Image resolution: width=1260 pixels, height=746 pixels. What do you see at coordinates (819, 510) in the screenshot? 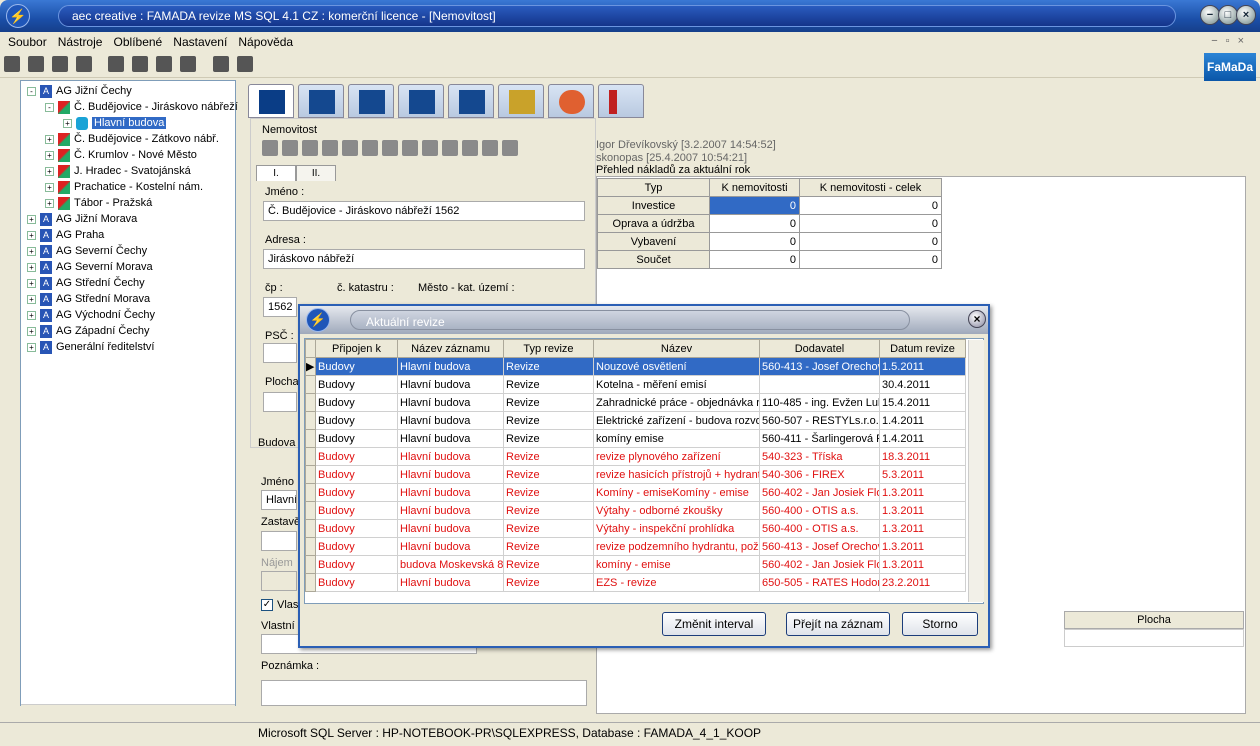
I see `grid-cell: 560-400 - OTIS a.s.` at bounding box center [819, 510].